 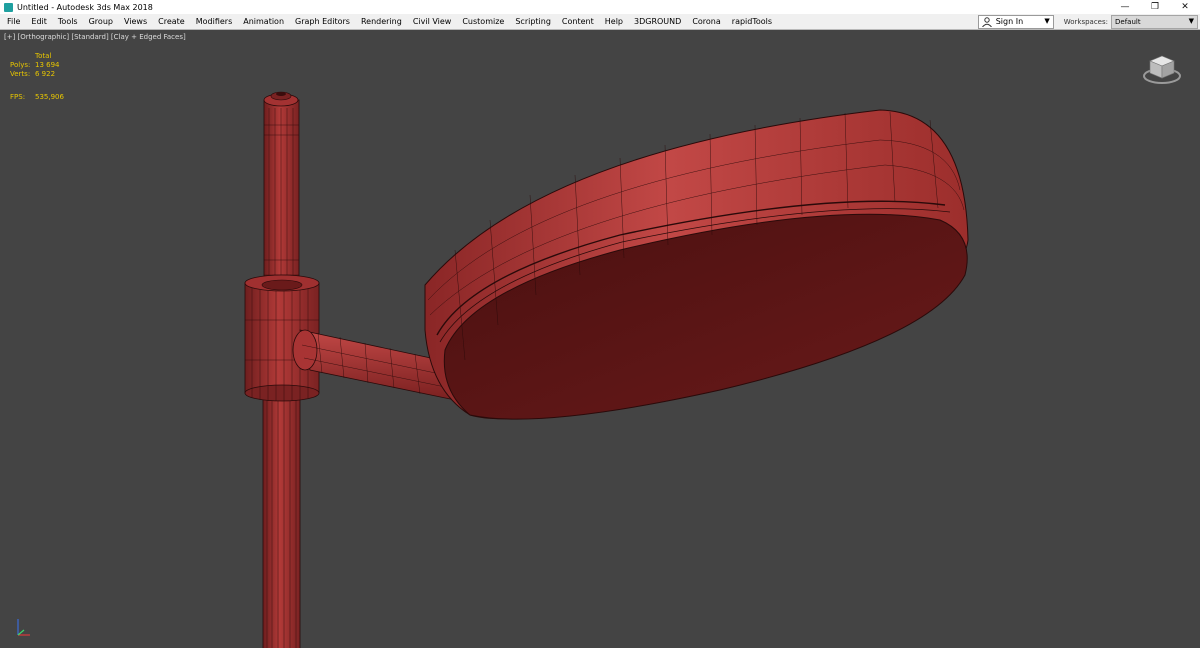 I want to click on lower-pole, so click(x=281, y=521).